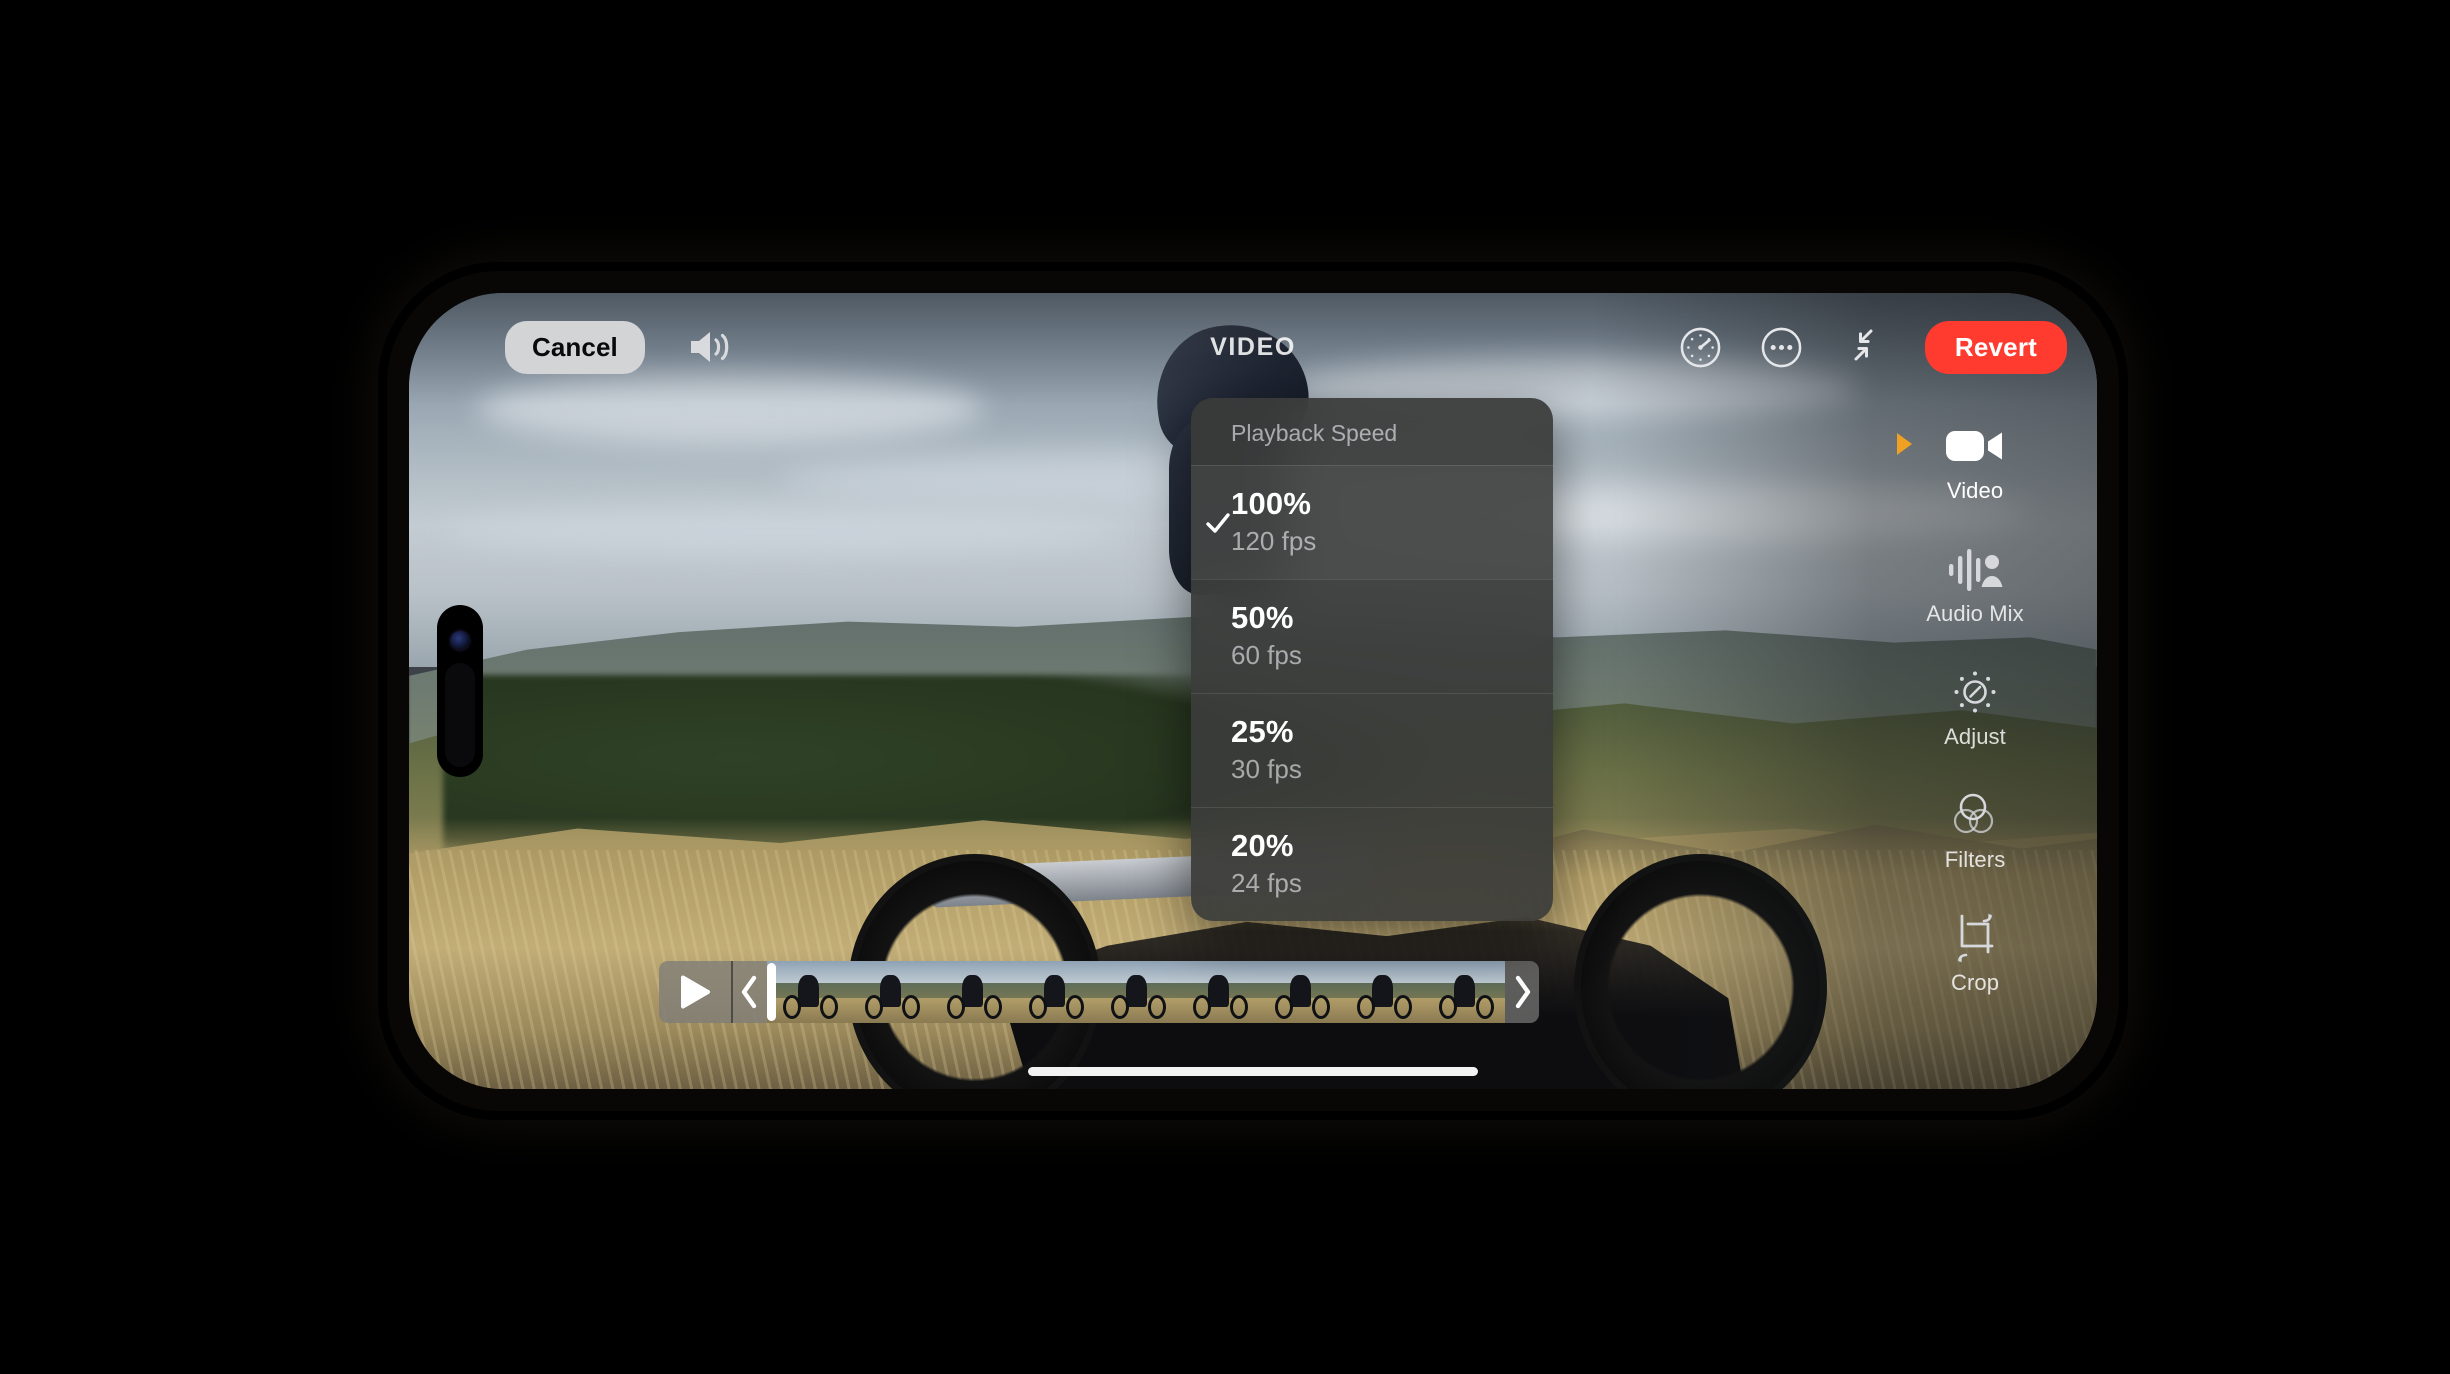 This screenshot has width=2450, height=1374. Describe the element at coordinates (1781, 347) in the screenshot. I see `ellipsis-circle-icon` at that location.